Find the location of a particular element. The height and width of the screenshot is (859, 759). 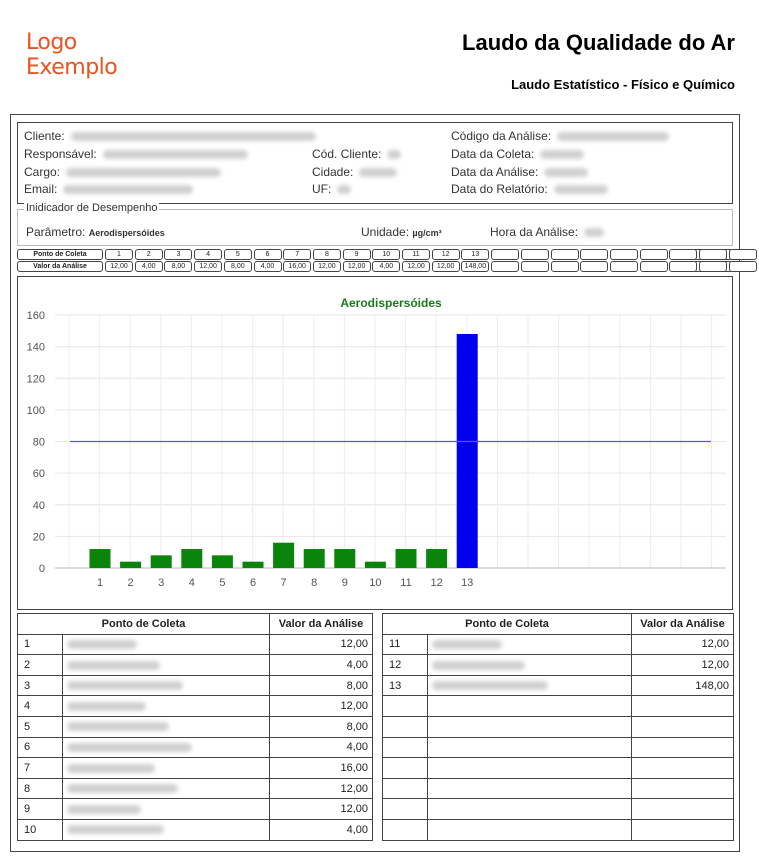

responsible-value-redacted is located at coordinates (175, 155).